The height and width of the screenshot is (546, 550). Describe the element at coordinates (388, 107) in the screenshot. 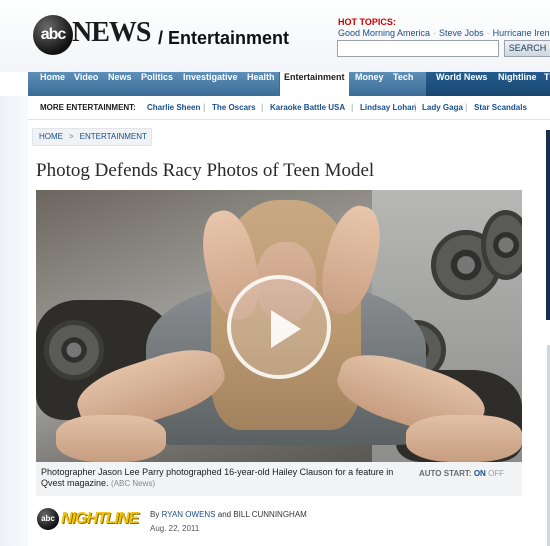

I see `more-link: Lindsay Lohan` at that location.